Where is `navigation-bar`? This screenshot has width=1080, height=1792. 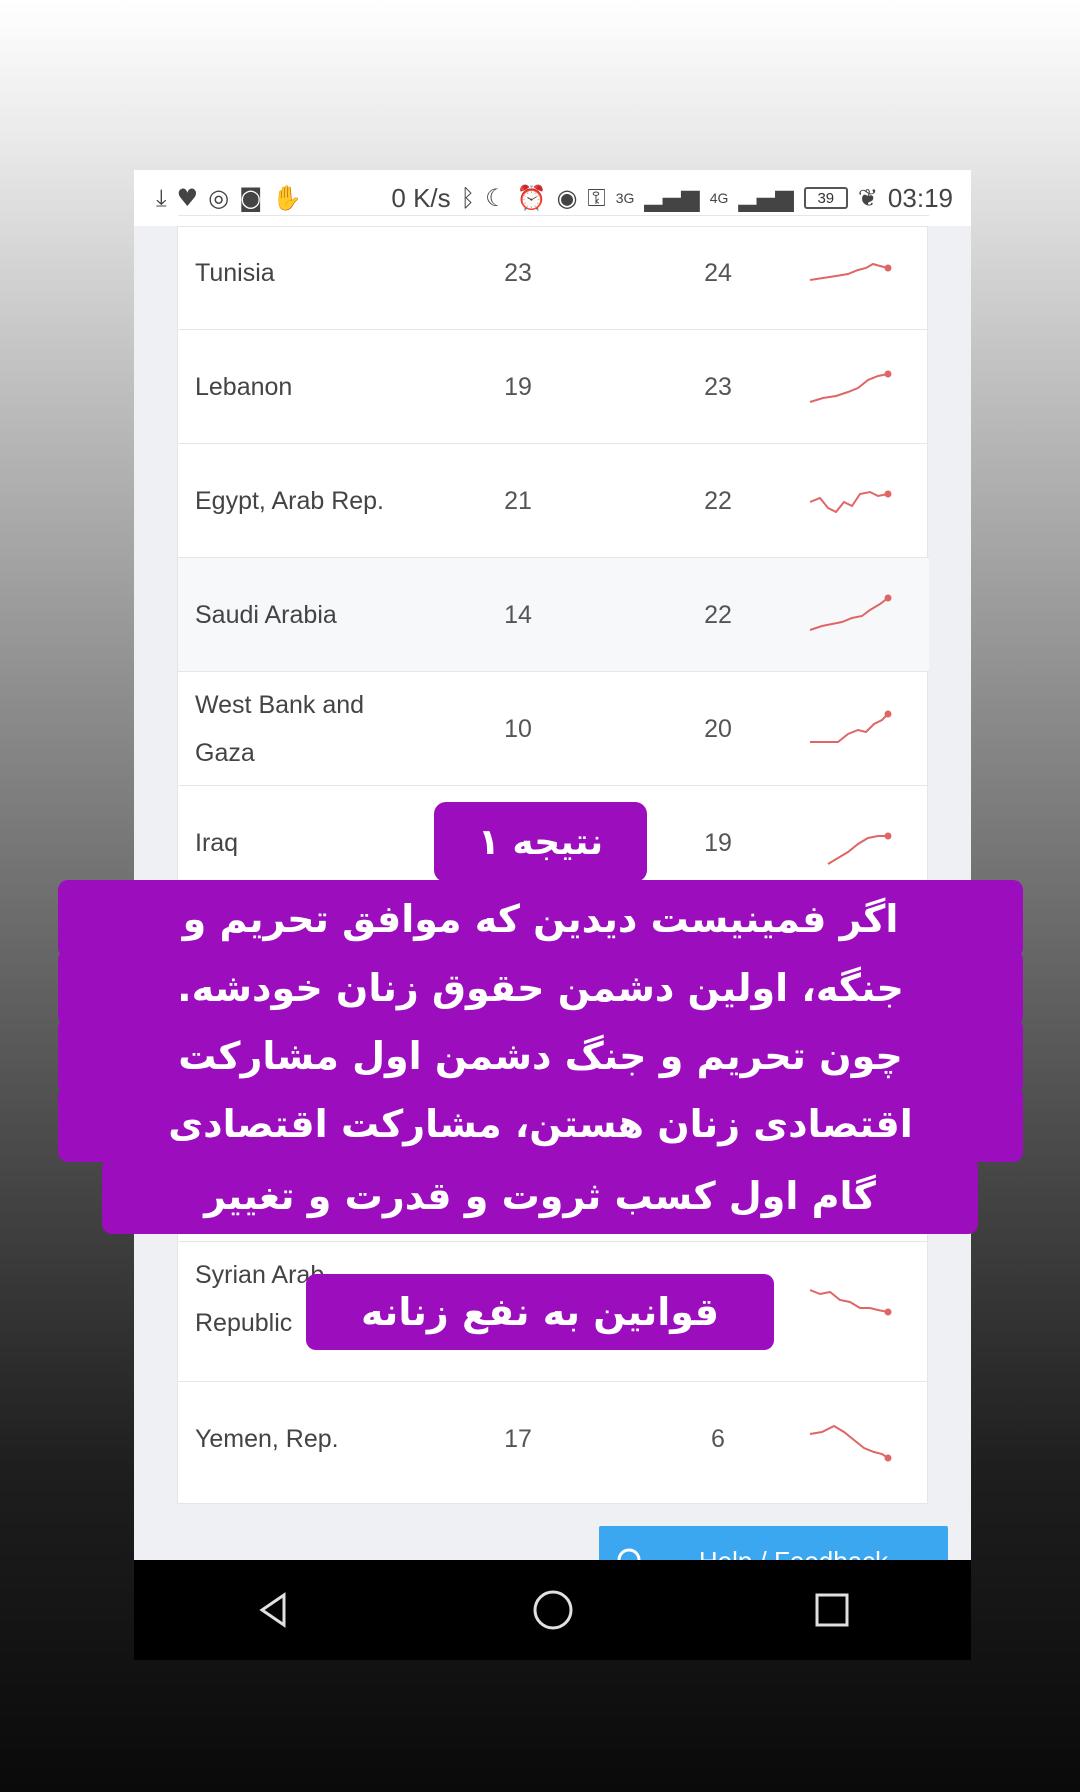
navigation-bar is located at coordinates (552, 1610).